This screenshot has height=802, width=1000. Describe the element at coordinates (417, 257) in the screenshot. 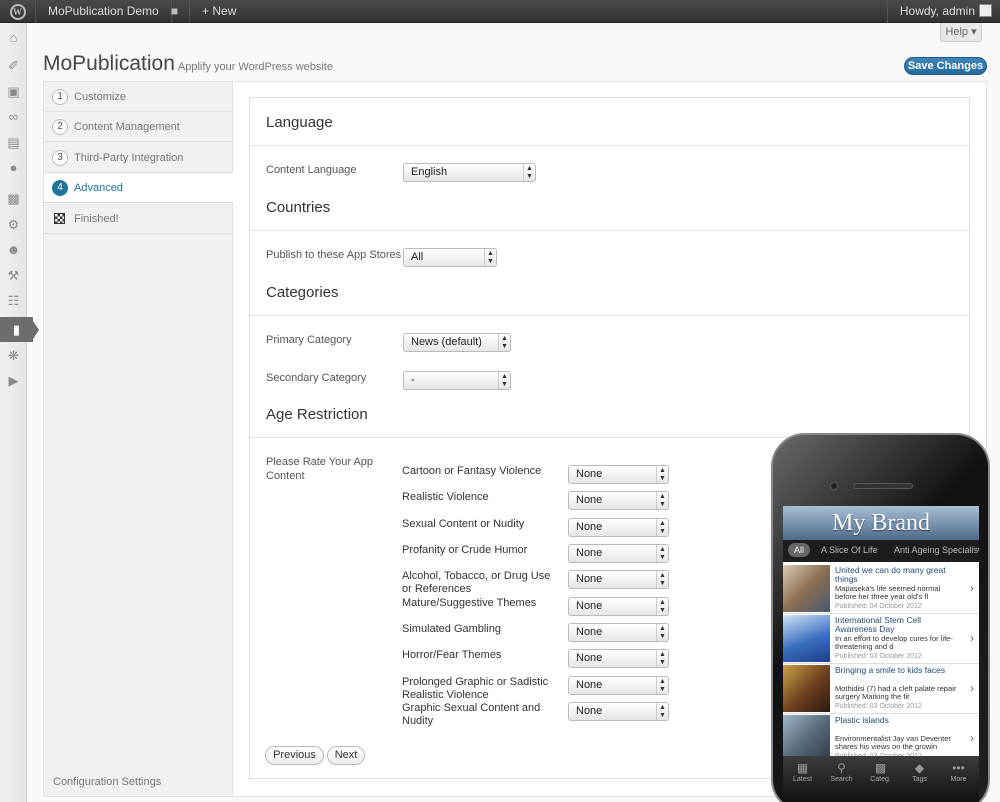

I see `select-value: All` at that location.